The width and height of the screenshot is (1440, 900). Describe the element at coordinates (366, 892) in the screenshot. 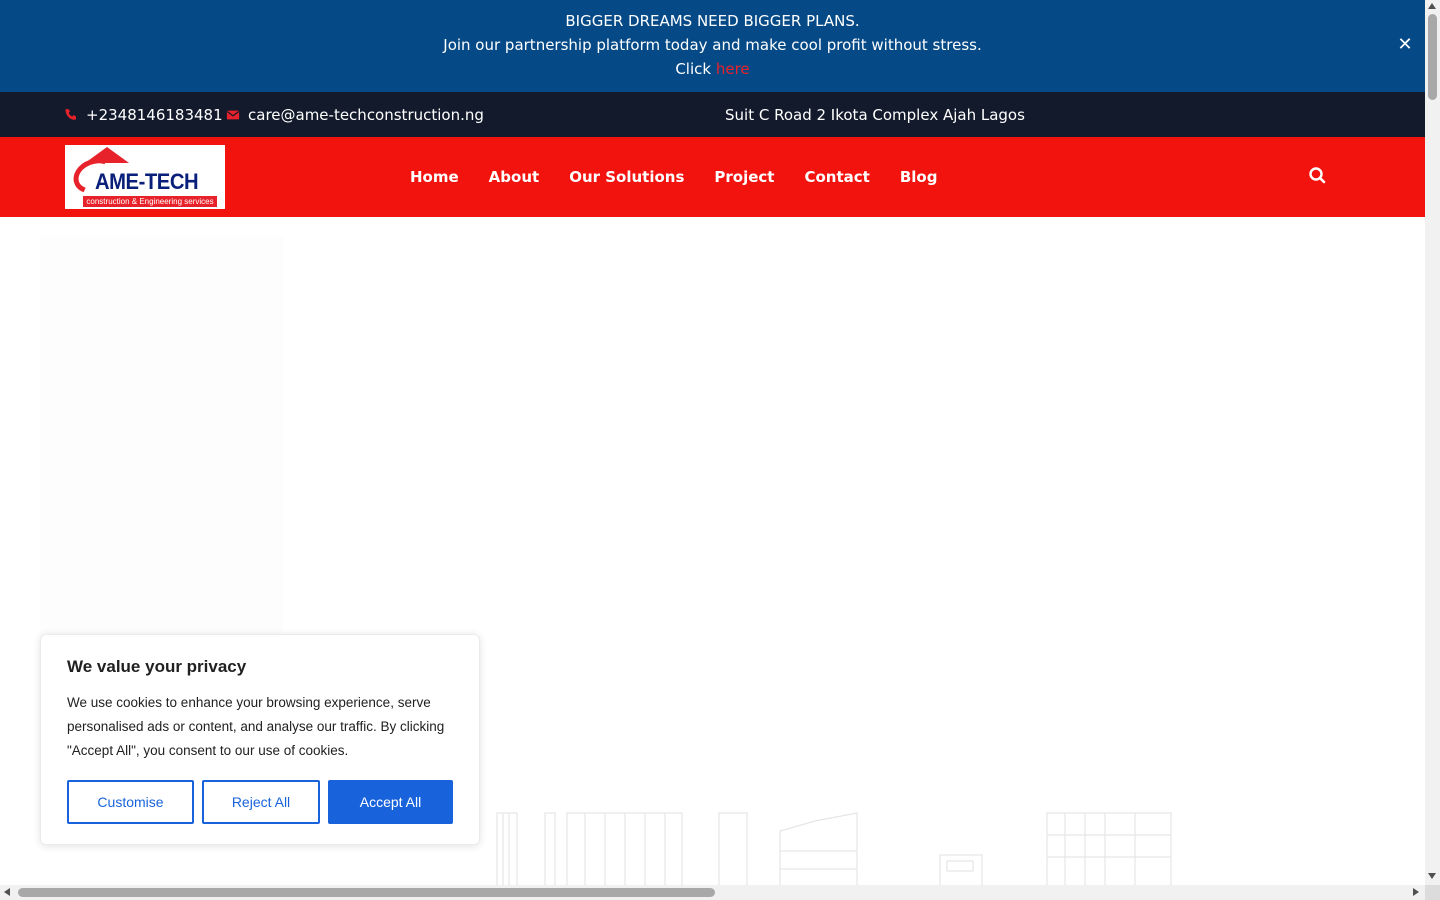

I see `horizontal-scroll-thumb` at that location.